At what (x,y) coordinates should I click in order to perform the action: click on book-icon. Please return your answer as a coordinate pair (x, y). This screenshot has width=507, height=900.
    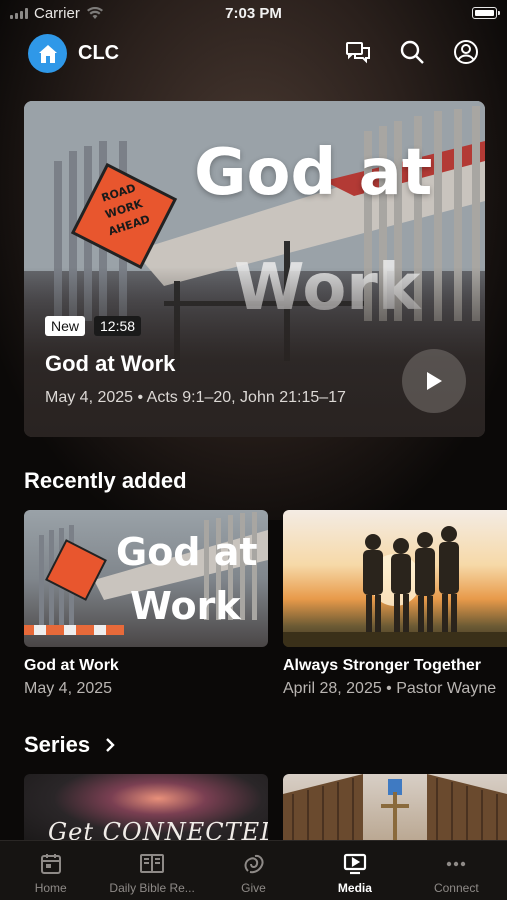
    Looking at the image, I should click on (152, 863).